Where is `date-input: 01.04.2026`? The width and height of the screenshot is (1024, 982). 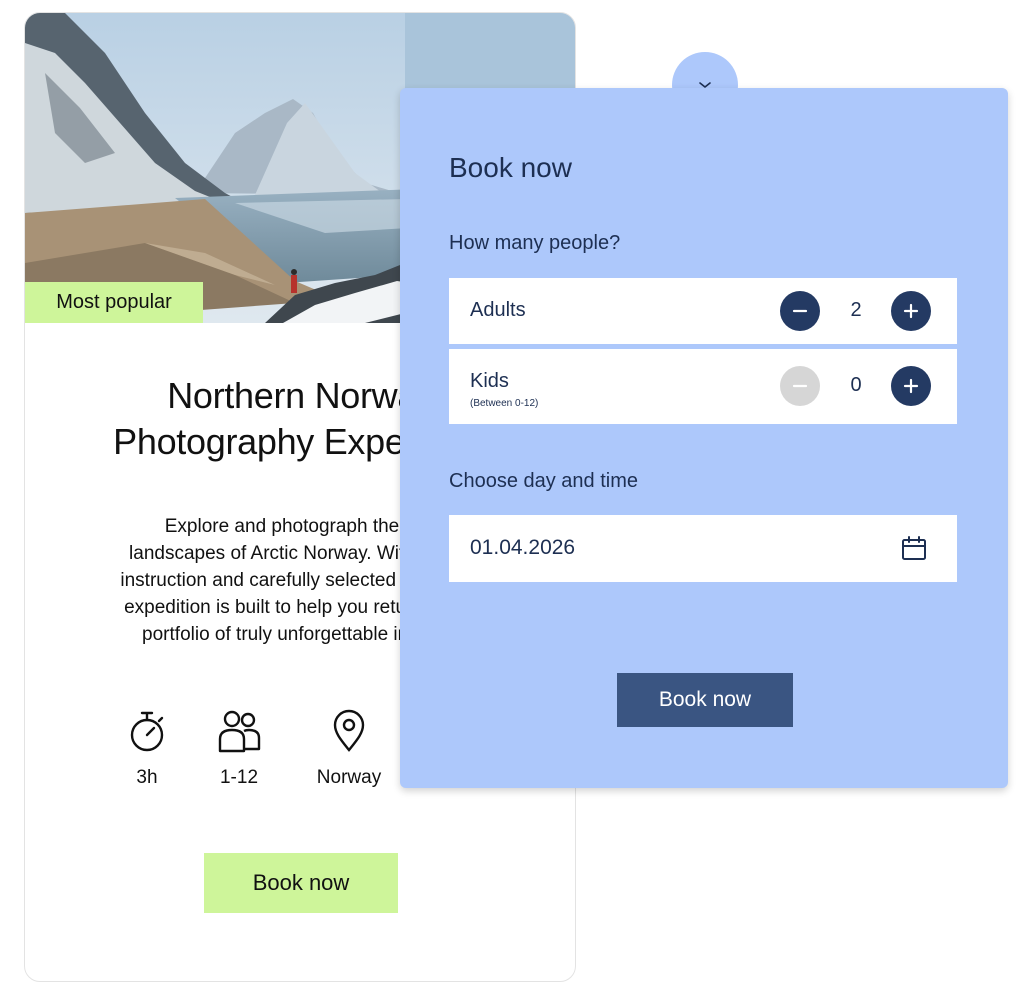 date-input: 01.04.2026 is located at coordinates (703, 548).